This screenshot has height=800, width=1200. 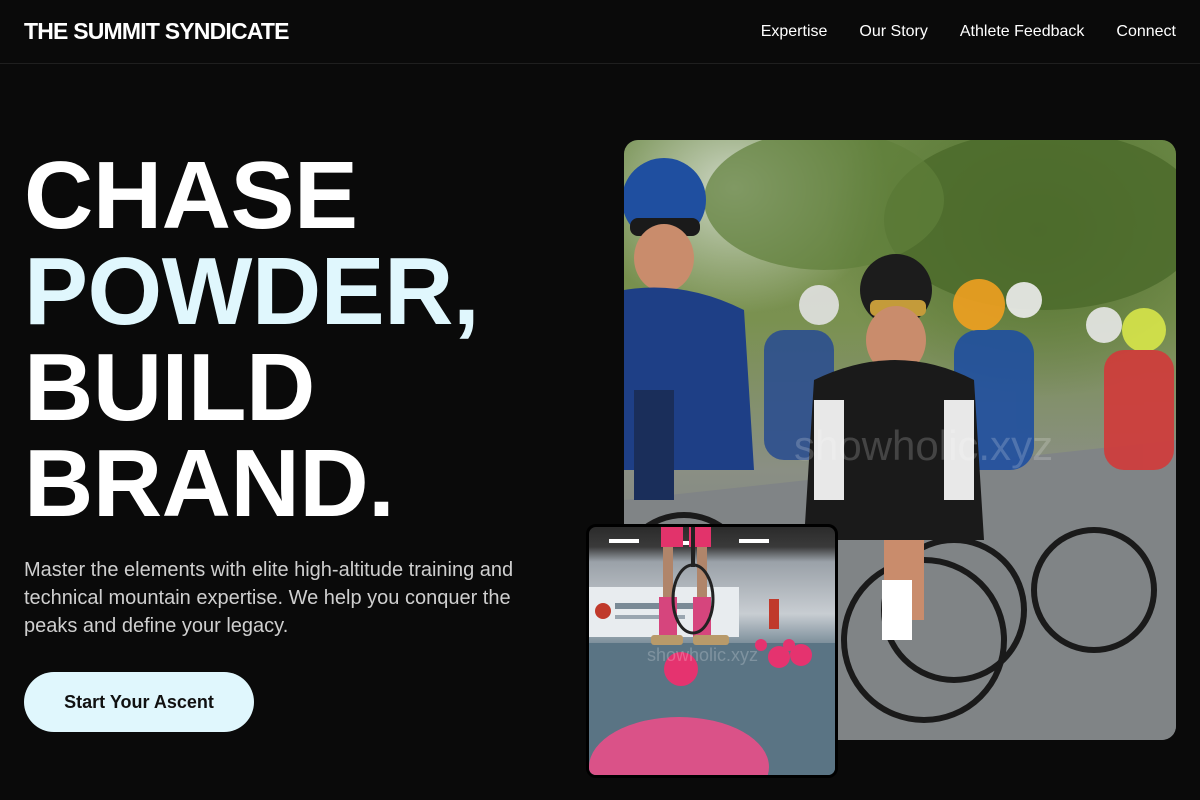 I want to click on start-ascent-button: Start Your Ascent, so click(x=139, y=702).